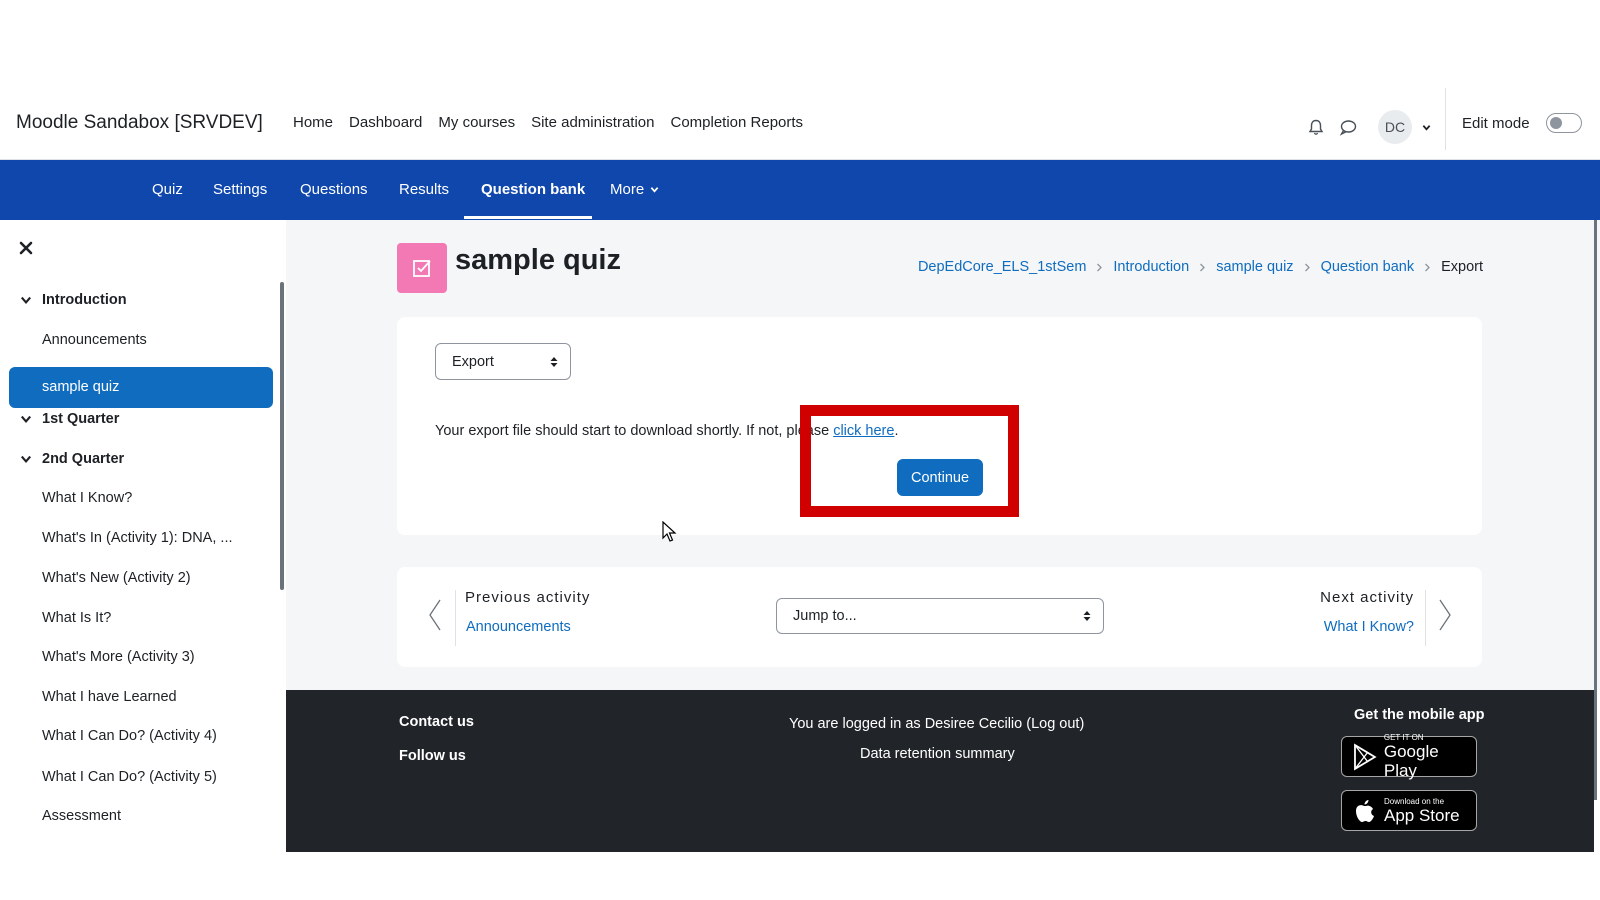 Image resolution: width=1600 pixels, height=900 pixels. Describe the element at coordinates (1368, 267) in the screenshot. I see `breadcrumb-question-bank: Question bank` at that location.